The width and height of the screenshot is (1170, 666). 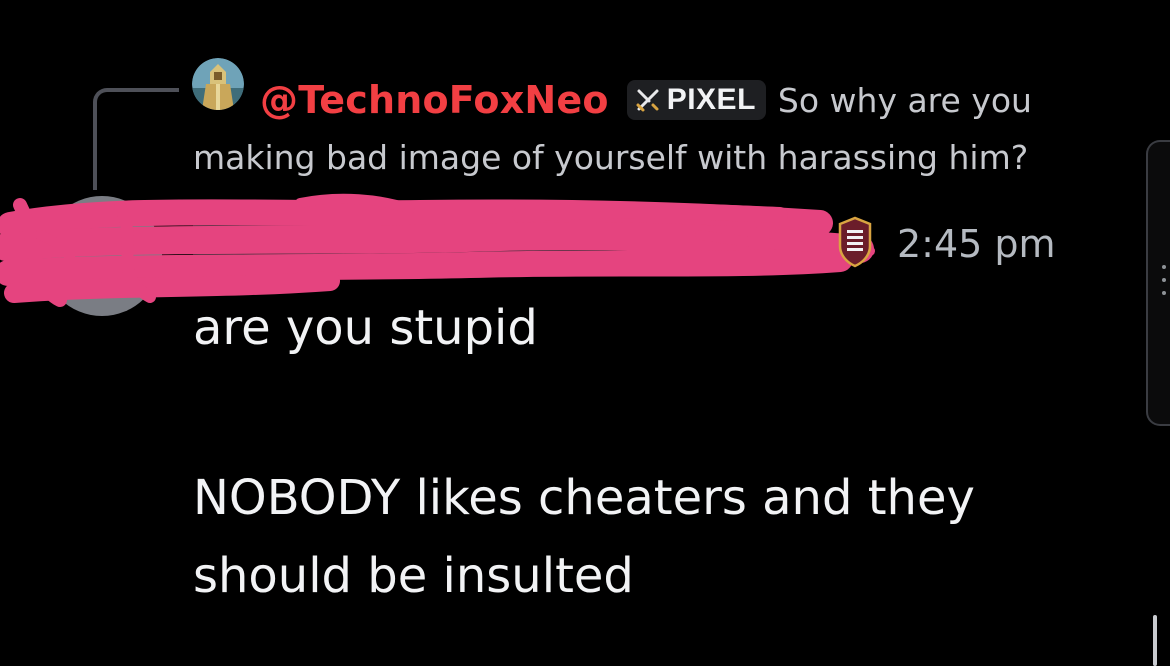 I want to click on message-text-line: NOBODY likes cheaters and they, so click(x=584, y=498).